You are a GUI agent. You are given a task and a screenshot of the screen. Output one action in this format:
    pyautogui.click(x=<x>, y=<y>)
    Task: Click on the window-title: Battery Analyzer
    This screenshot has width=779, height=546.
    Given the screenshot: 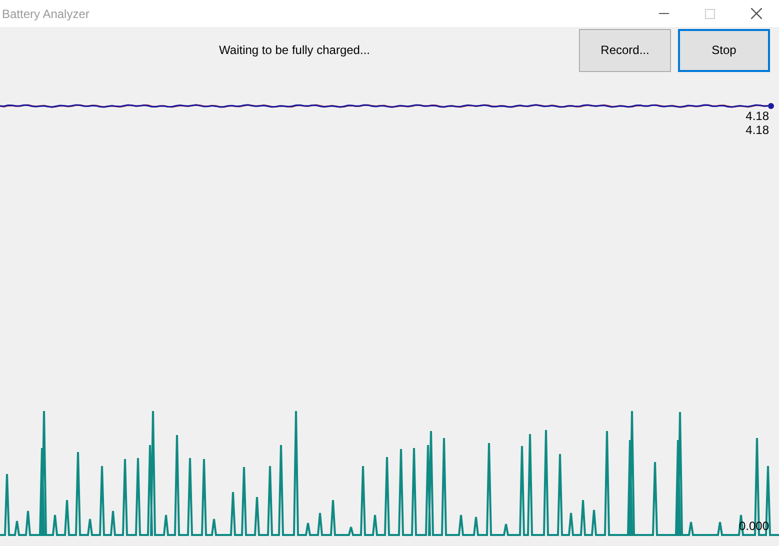 What is the action you would take?
    pyautogui.click(x=45, y=14)
    